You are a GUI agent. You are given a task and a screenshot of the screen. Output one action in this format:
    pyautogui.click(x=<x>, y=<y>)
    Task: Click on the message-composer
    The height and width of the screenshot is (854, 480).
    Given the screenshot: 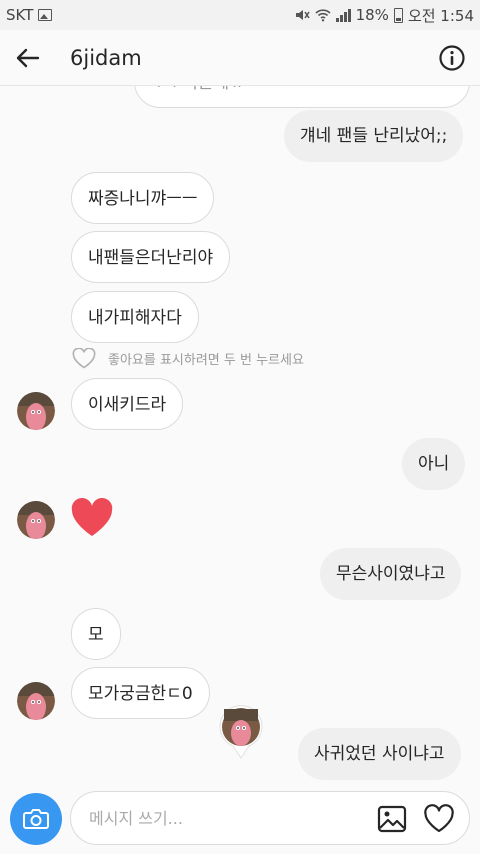 What is the action you would take?
    pyautogui.click(x=240, y=820)
    